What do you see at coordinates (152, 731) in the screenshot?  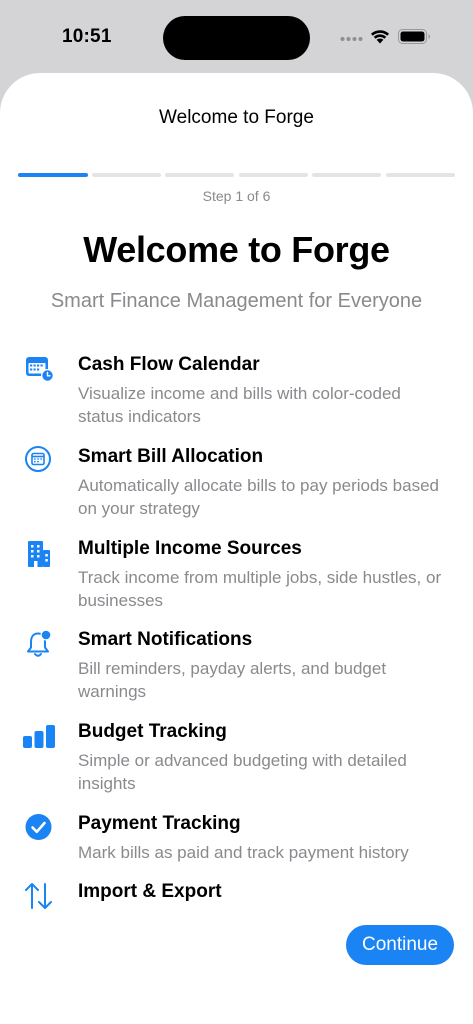 I see `feature-title: Budget Tracking` at bounding box center [152, 731].